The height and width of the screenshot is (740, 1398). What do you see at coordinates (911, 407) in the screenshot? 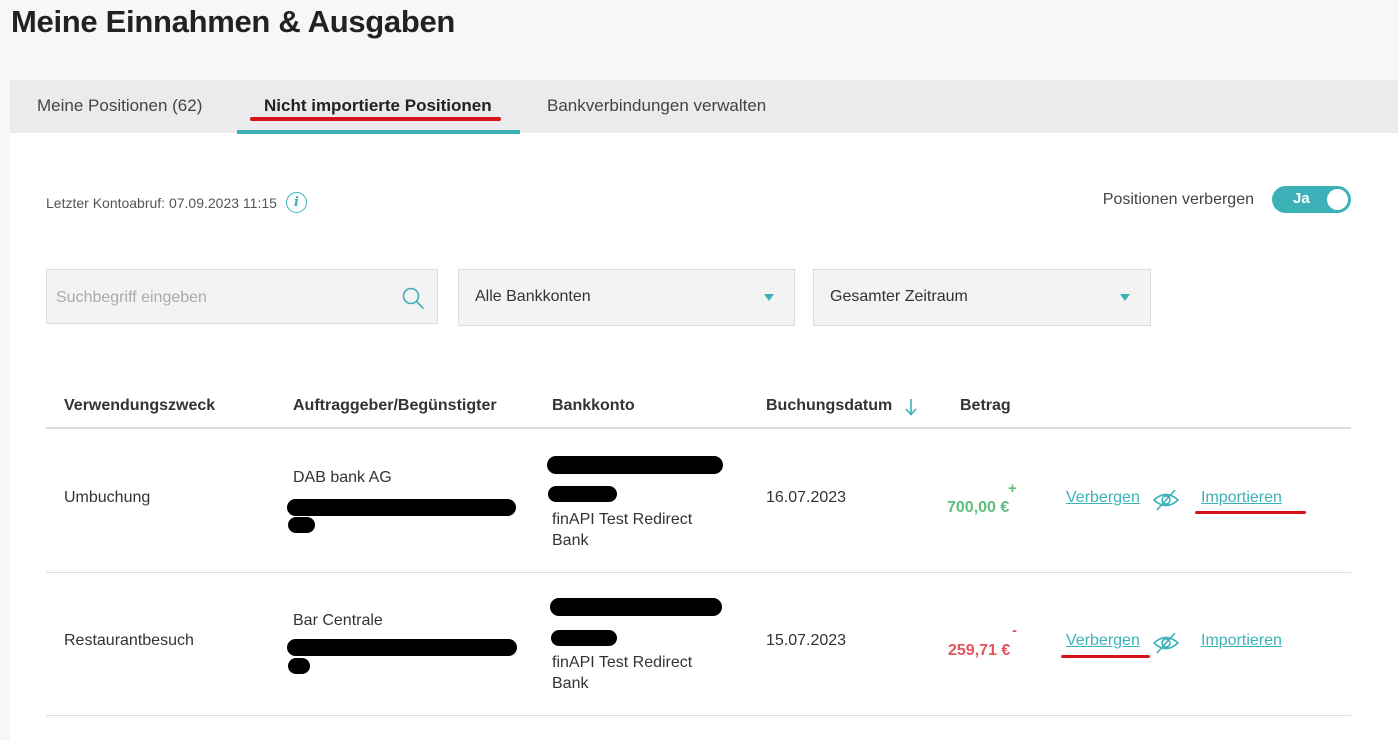
I see `sort-down-arrow-icon` at bounding box center [911, 407].